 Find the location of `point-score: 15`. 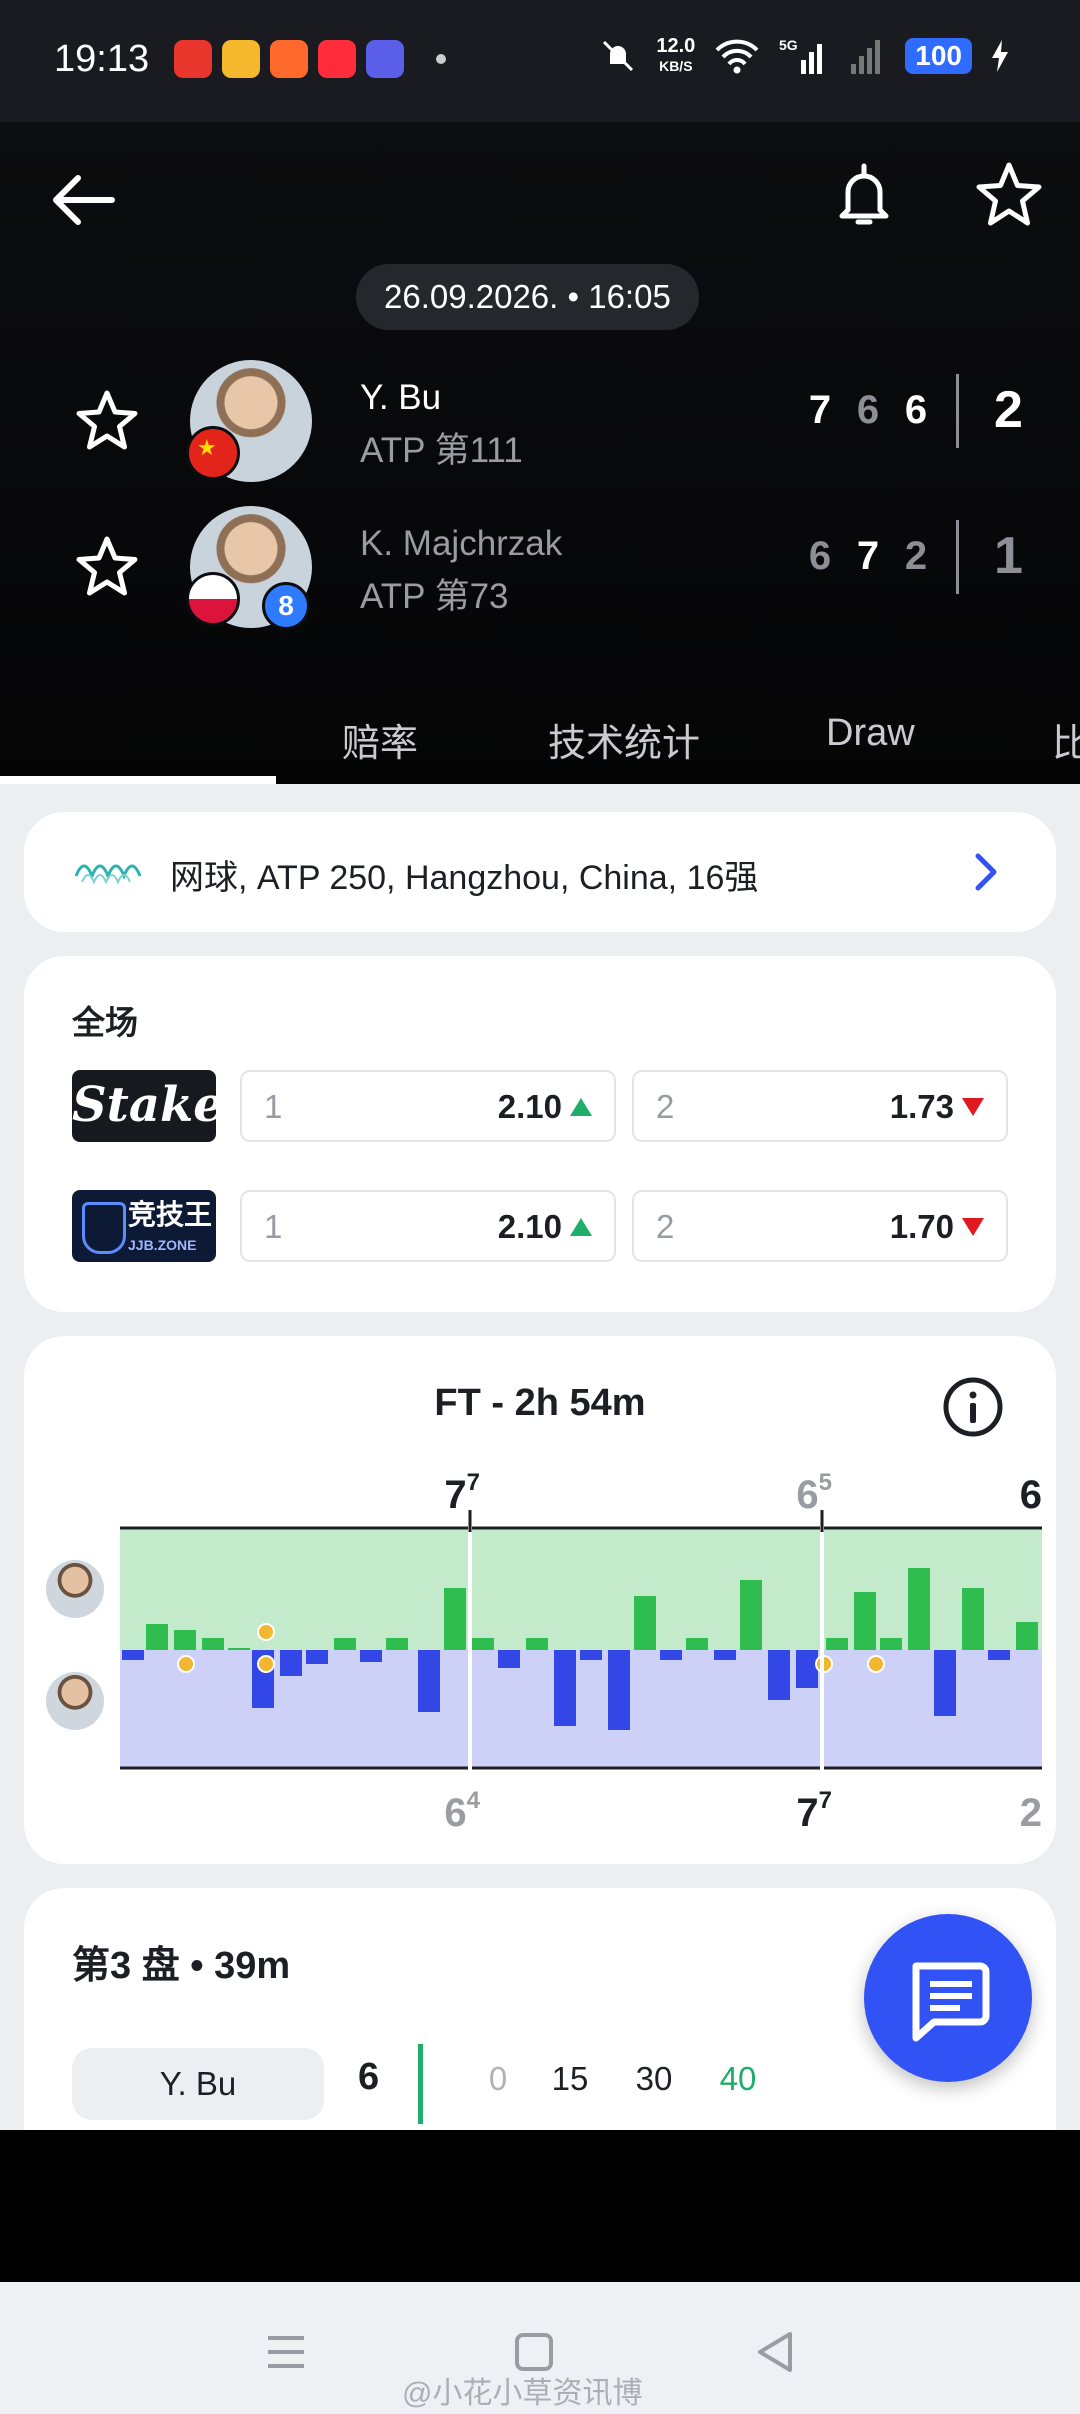

point-score: 15 is located at coordinates (570, 2078).